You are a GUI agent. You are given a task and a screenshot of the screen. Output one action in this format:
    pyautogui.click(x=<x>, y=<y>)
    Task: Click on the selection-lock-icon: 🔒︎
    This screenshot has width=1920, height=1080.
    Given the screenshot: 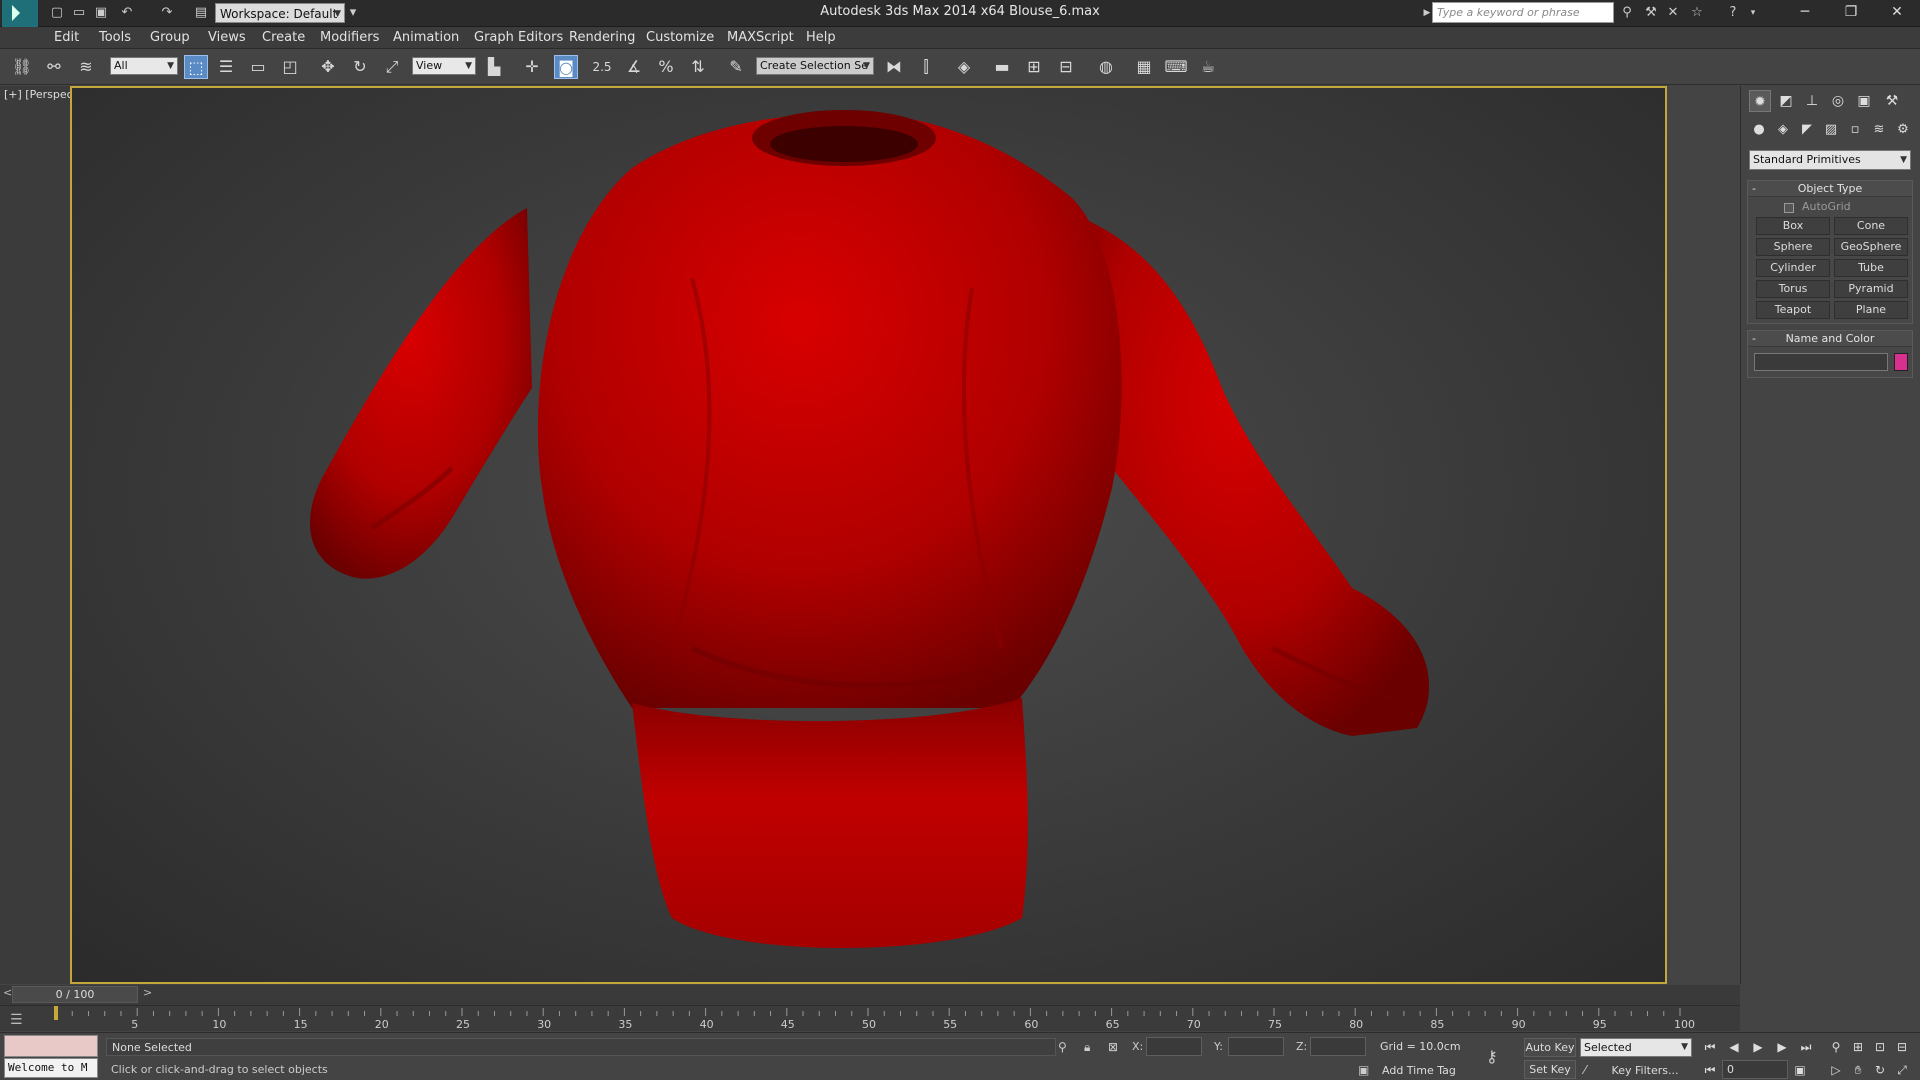 What is the action you would take?
    pyautogui.click(x=1087, y=1047)
    